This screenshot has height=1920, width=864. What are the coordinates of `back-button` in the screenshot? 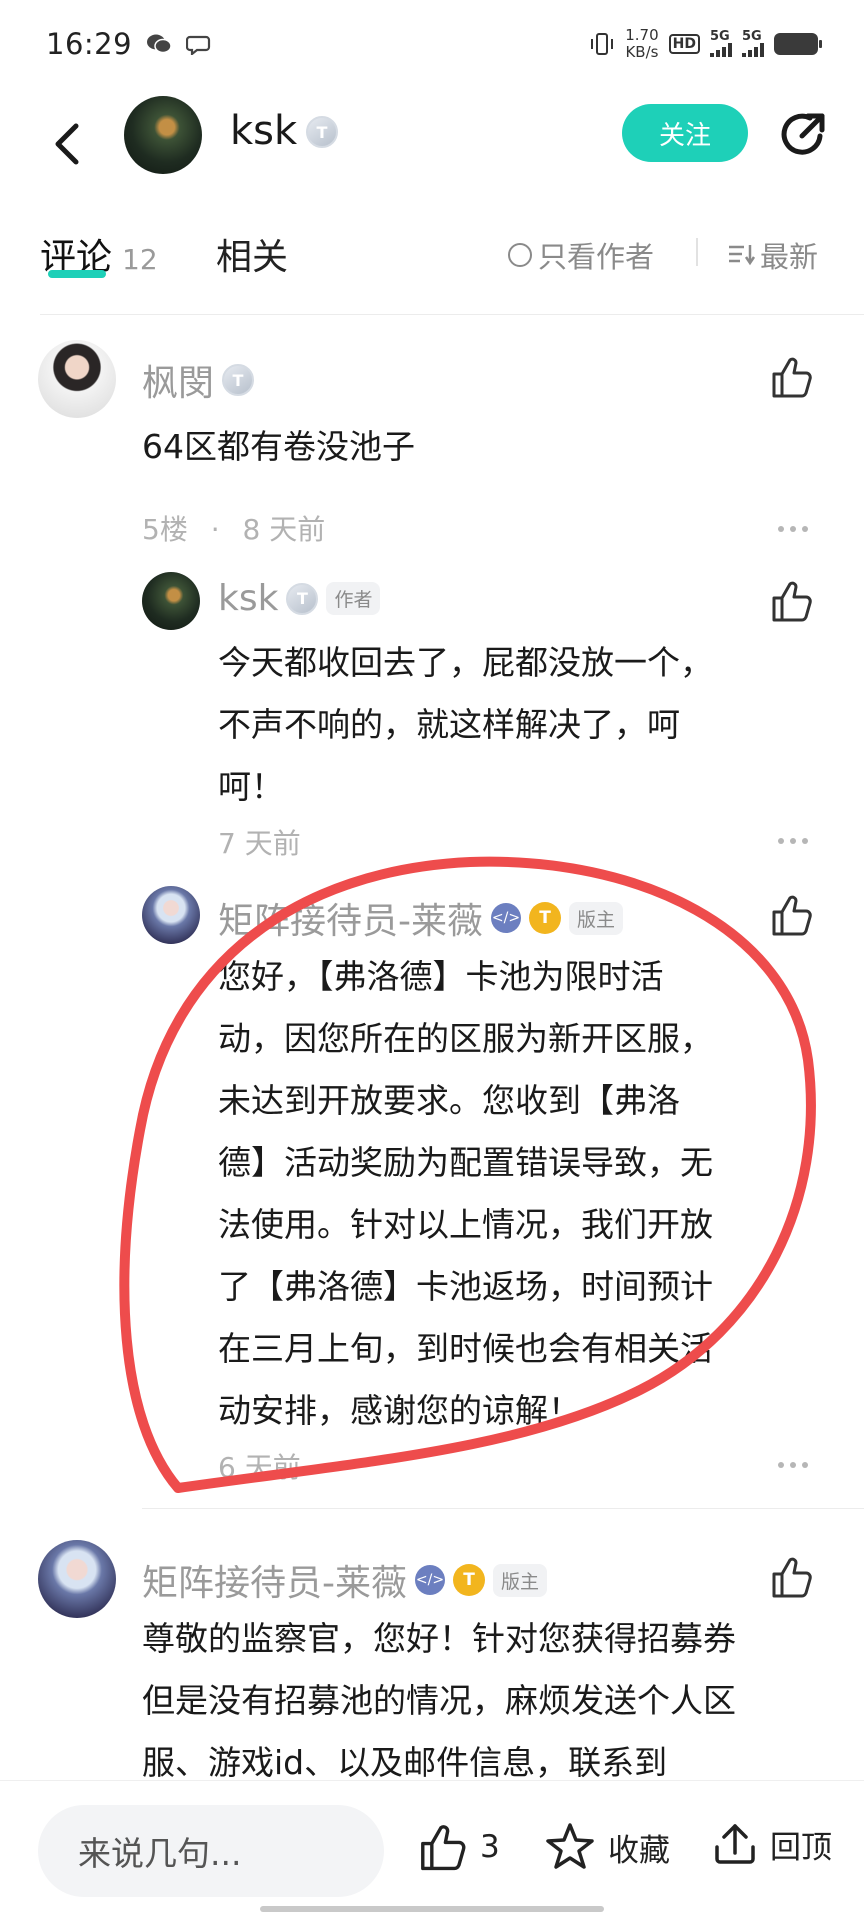 It's located at (68, 144).